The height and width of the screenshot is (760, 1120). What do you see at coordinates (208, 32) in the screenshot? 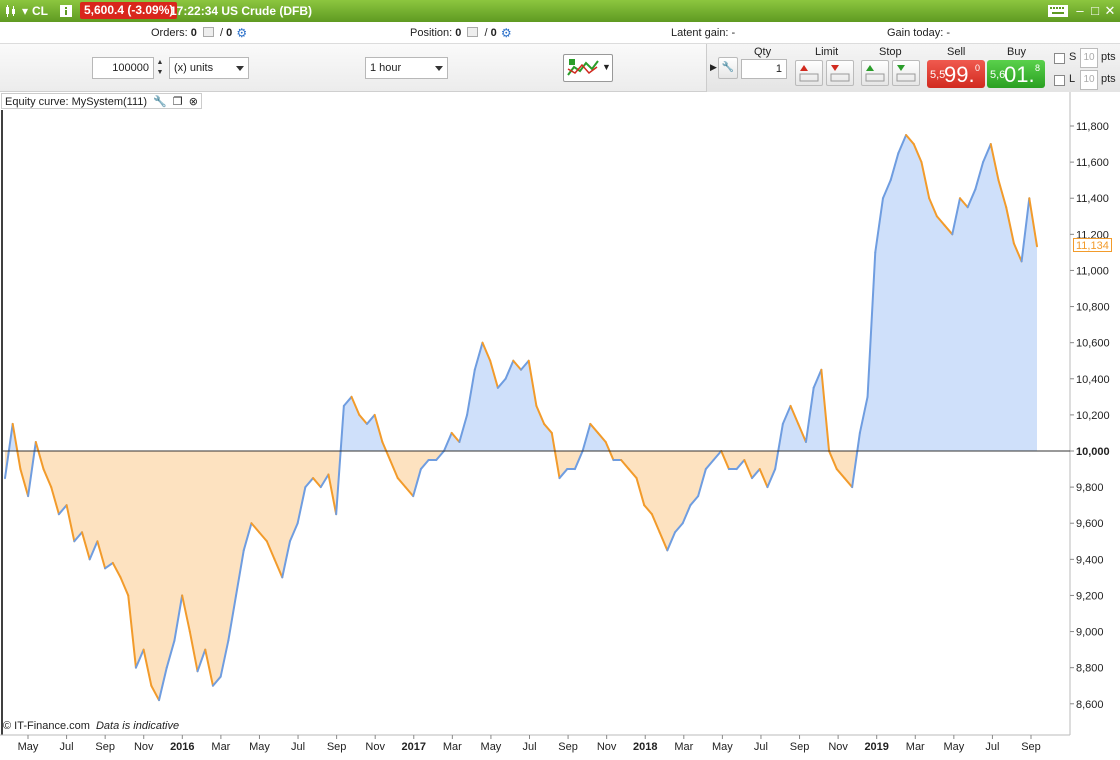
I see `cancel-orders-icon` at bounding box center [208, 32].